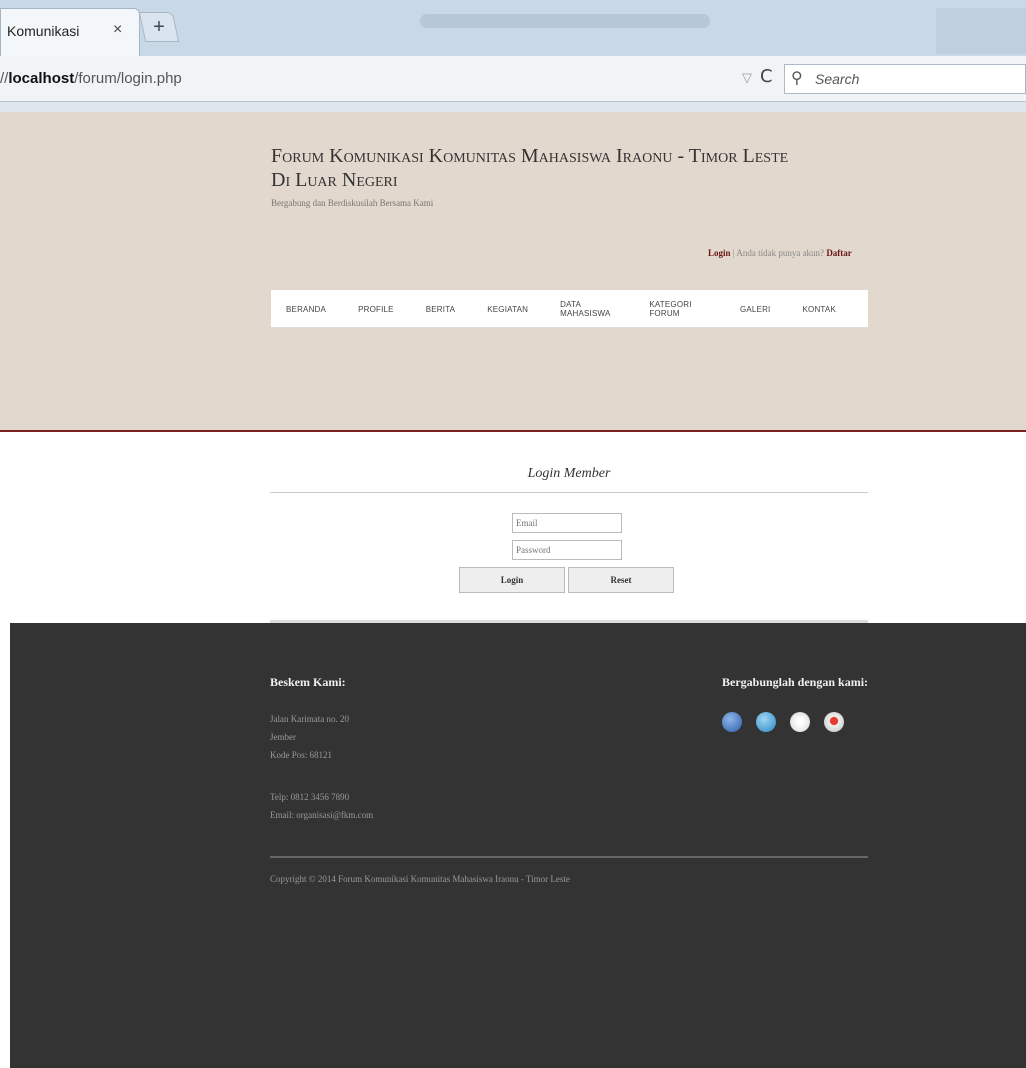 Image resolution: width=1026 pixels, height=1068 pixels. I want to click on tab-close-icon: ×, so click(117, 30).